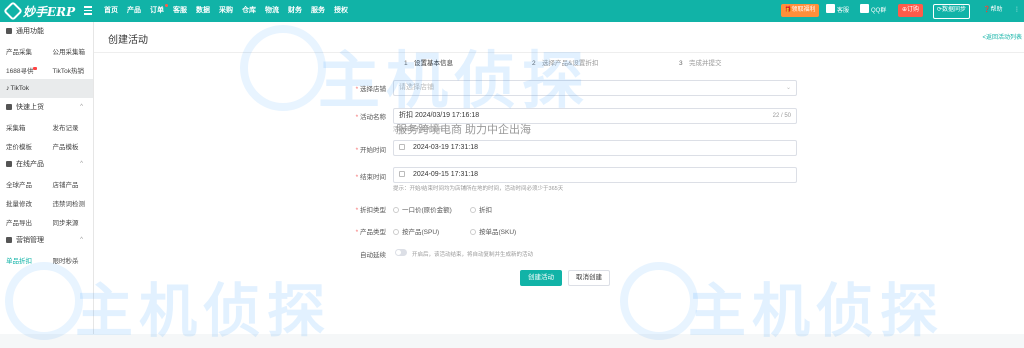 The height and width of the screenshot is (348, 1024). I want to click on sidebar-item-product-template: 产品模板, so click(70, 146).